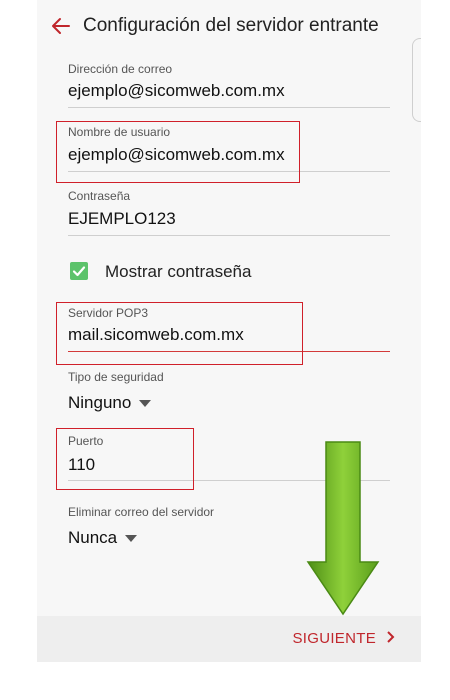 The width and height of the screenshot is (450, 700). What do you see at coordinates (334, 638) in the screenshot?
I see `next-label: SIGUIENTE` at bounding box center [334, 638].